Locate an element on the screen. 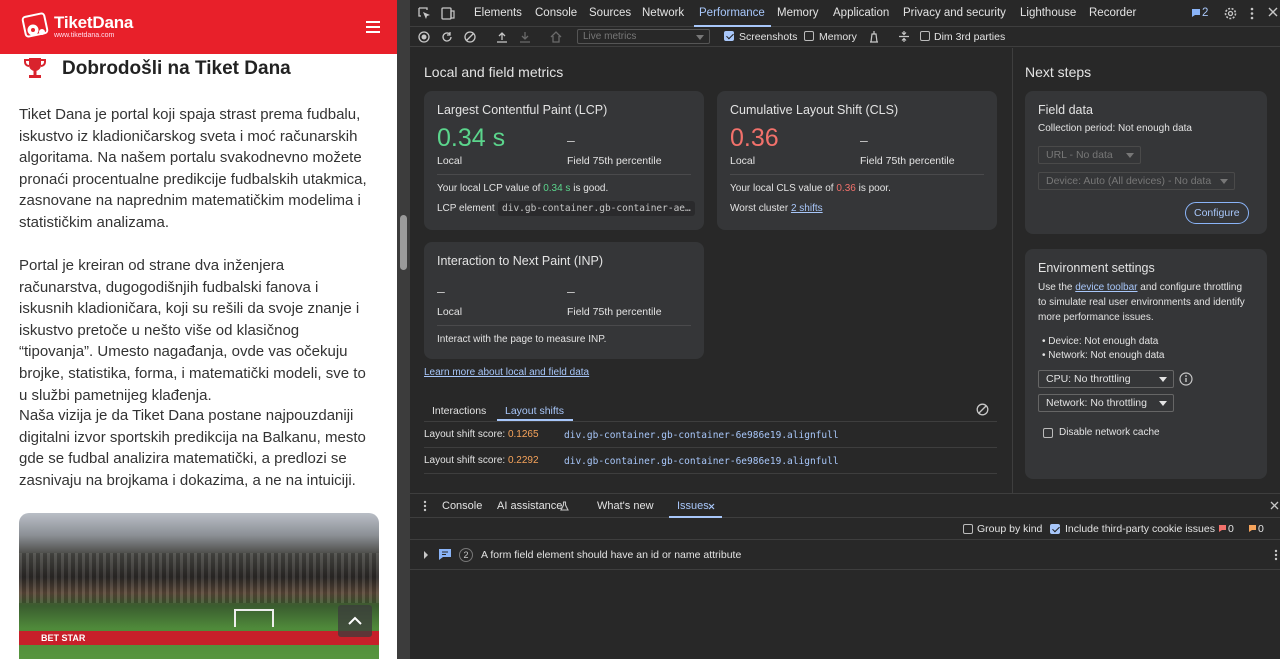  dim-3rd-parties-checkbox is located at coordinates (925, 36).